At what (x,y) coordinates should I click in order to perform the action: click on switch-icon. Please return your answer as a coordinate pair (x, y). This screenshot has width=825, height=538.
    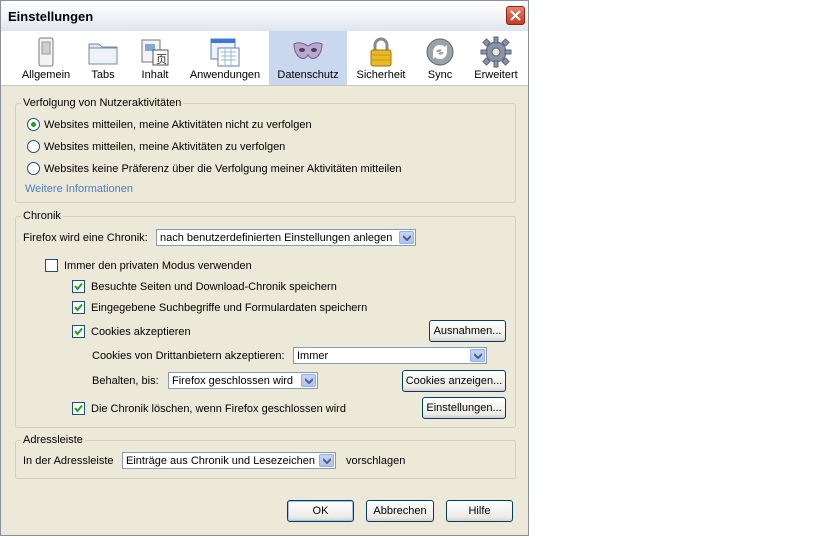
    Looking at the image, I should click on (46, 52).